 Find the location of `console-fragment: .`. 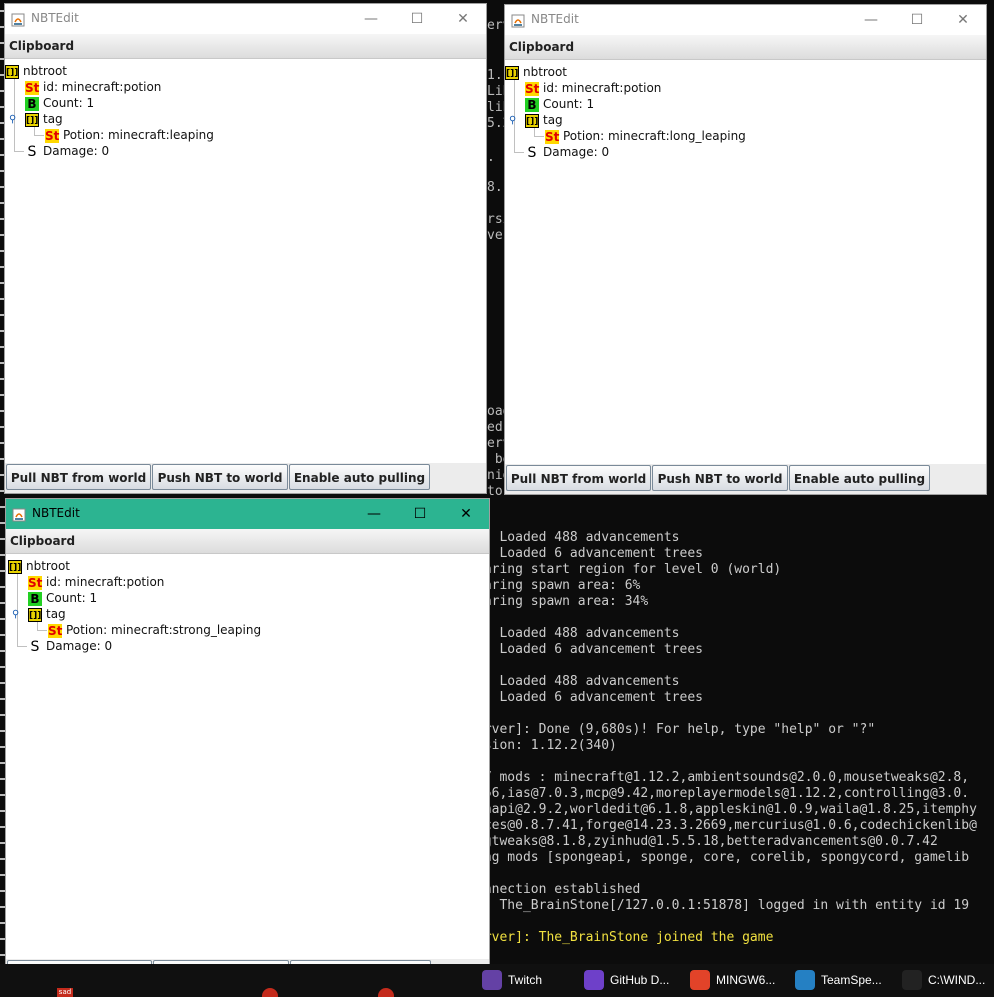

console-fragment: . is located at coordinates (491, 157).